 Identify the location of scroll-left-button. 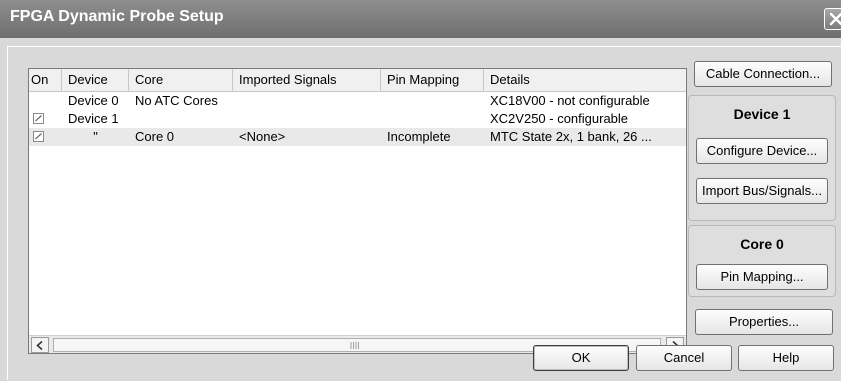
(40, 345).